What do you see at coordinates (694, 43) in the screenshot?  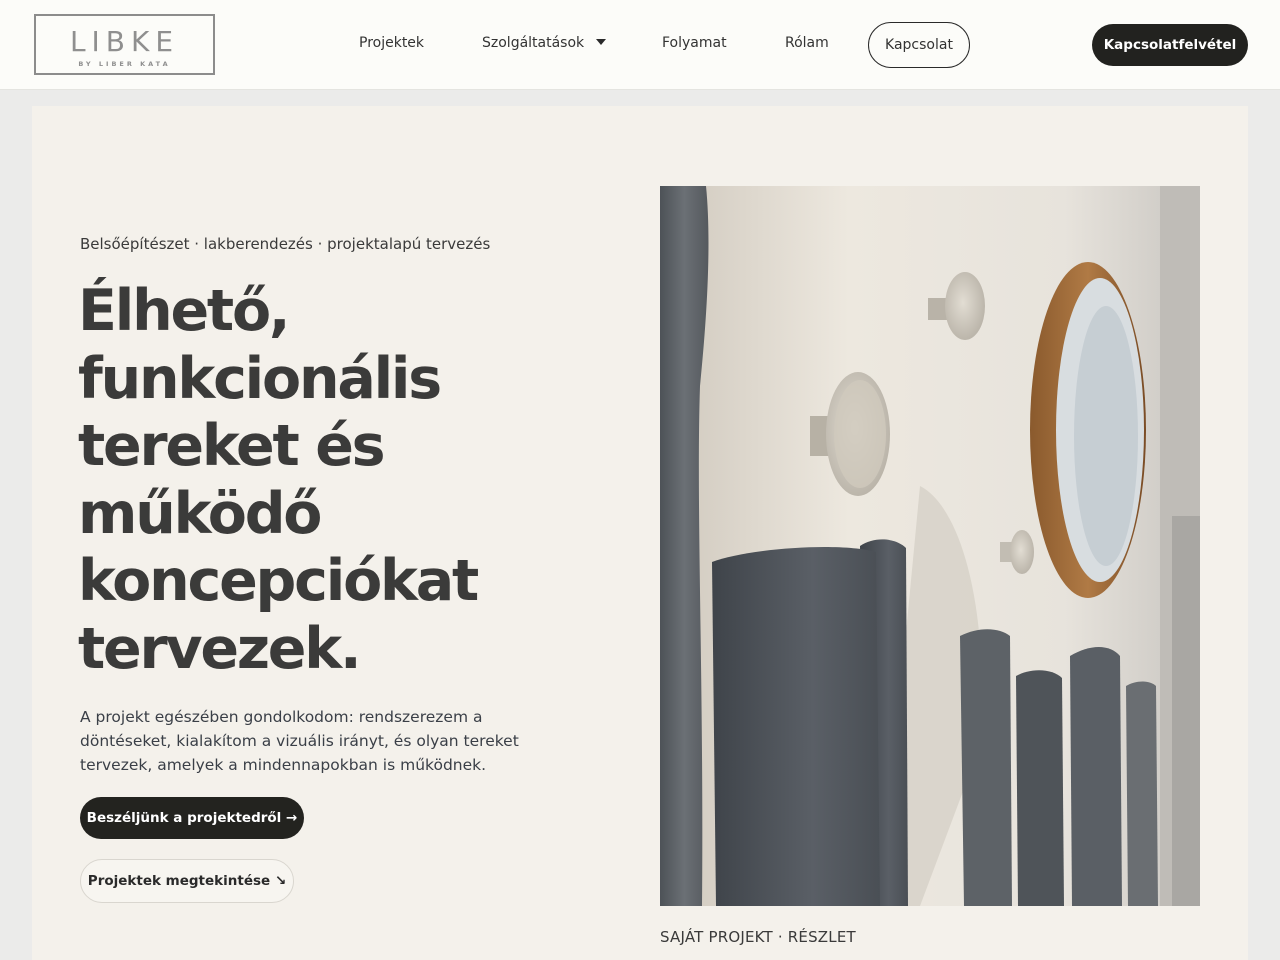 I see `nav-folyamat: Folyamat` at bounding box center [694, 43].